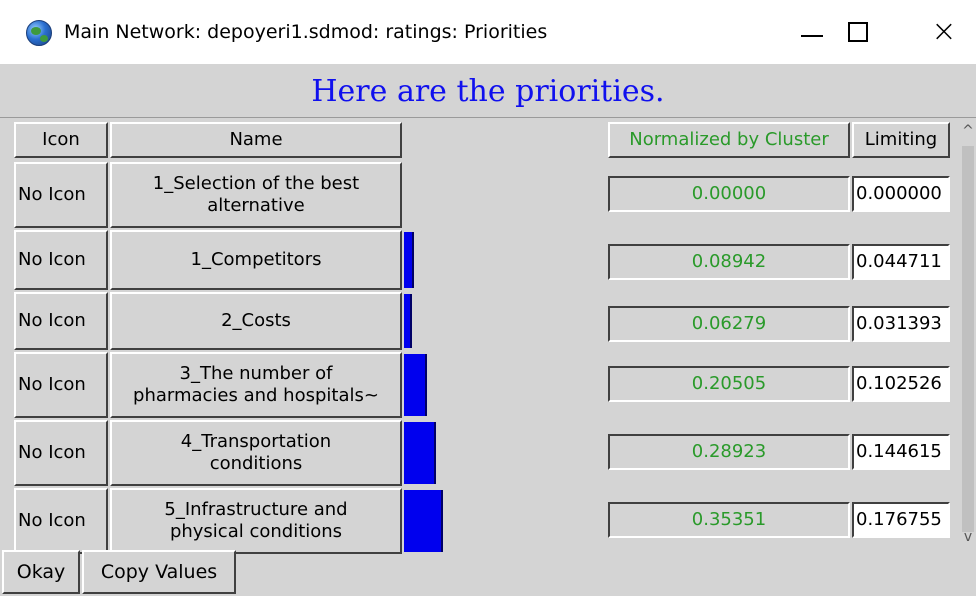 The height and width of the screenshot is (596, 976). I want to click on name-cell: 5_Infrastructure and physical conditions, so click(256, 521).